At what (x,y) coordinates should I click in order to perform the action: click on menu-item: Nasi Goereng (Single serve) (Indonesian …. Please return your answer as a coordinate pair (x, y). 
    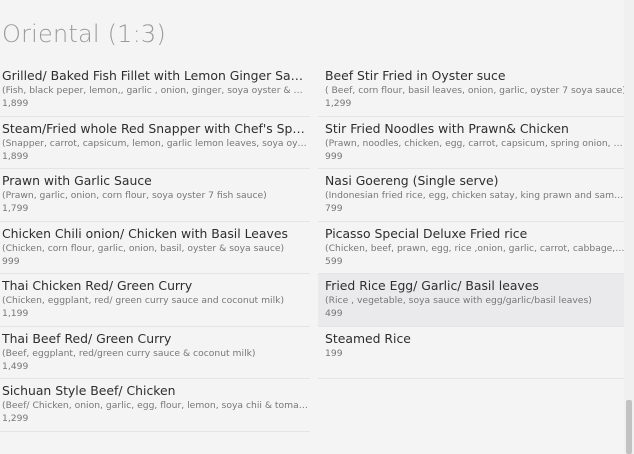
    Looking at the image, I should click on (473, 195).